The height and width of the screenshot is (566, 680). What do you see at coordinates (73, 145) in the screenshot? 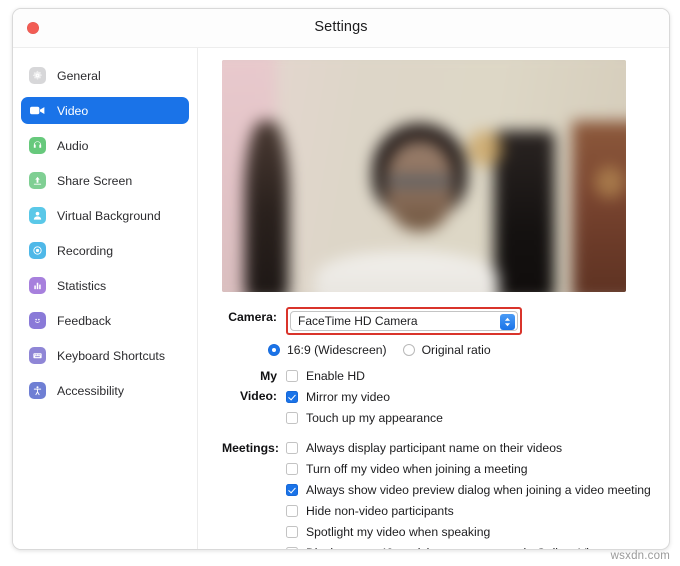
I see `sidebar-item-label: Audio` at bounding box center [73, 145].